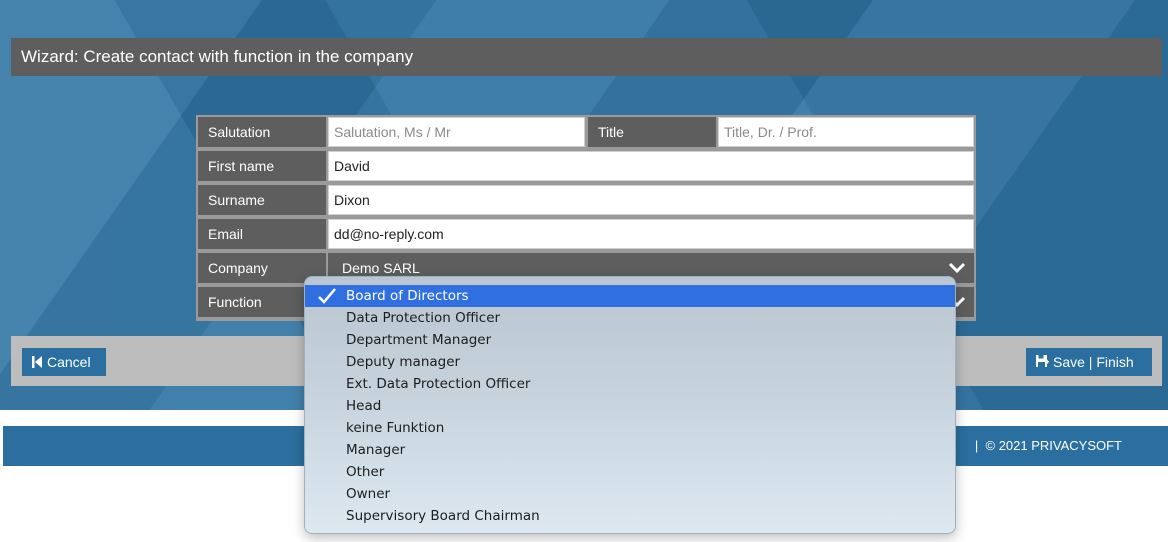 Image resolution: width=1168 pixels, height=542 pixels. Describe the element at coordinates (262, 166) in the screenshot. I see `first-name-label: First name` at that location.